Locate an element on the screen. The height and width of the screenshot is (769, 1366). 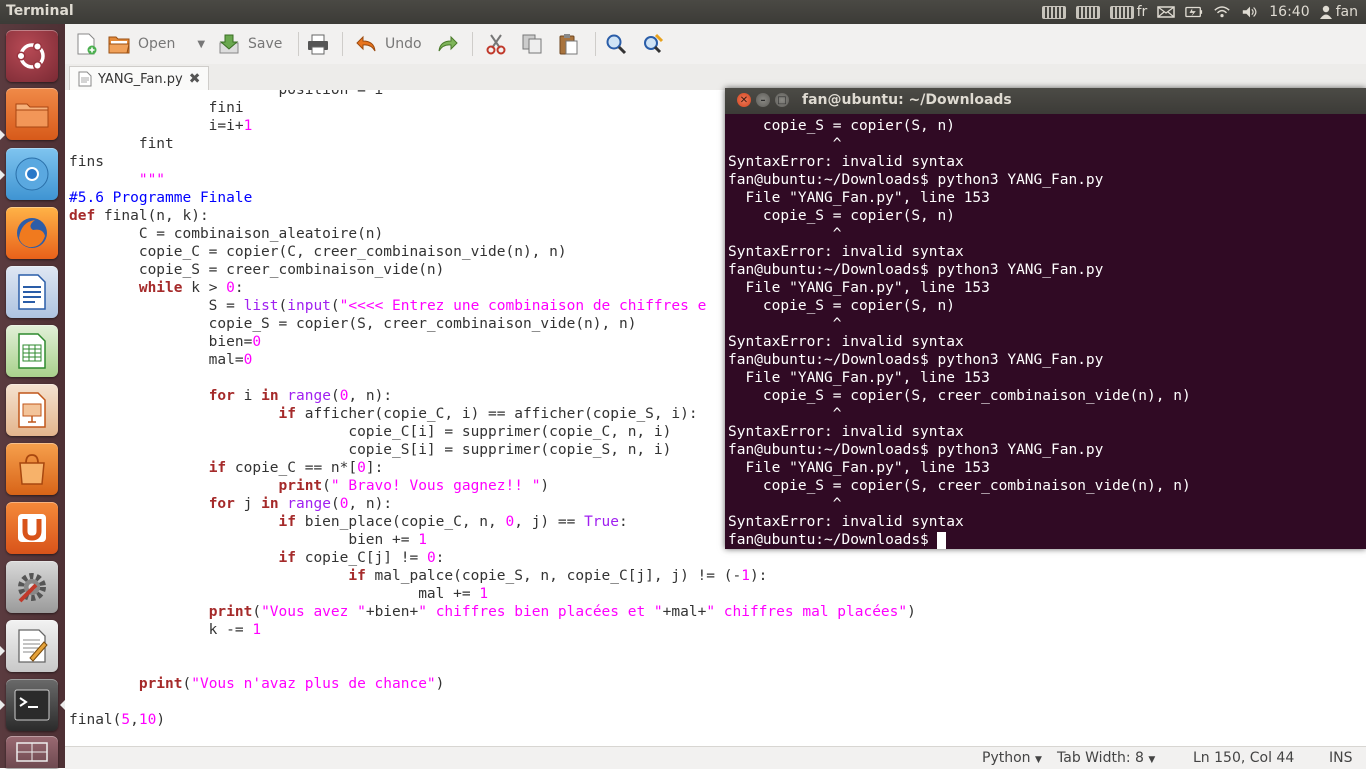
code-line: while k > 0: is located at coordinates (191, 288).